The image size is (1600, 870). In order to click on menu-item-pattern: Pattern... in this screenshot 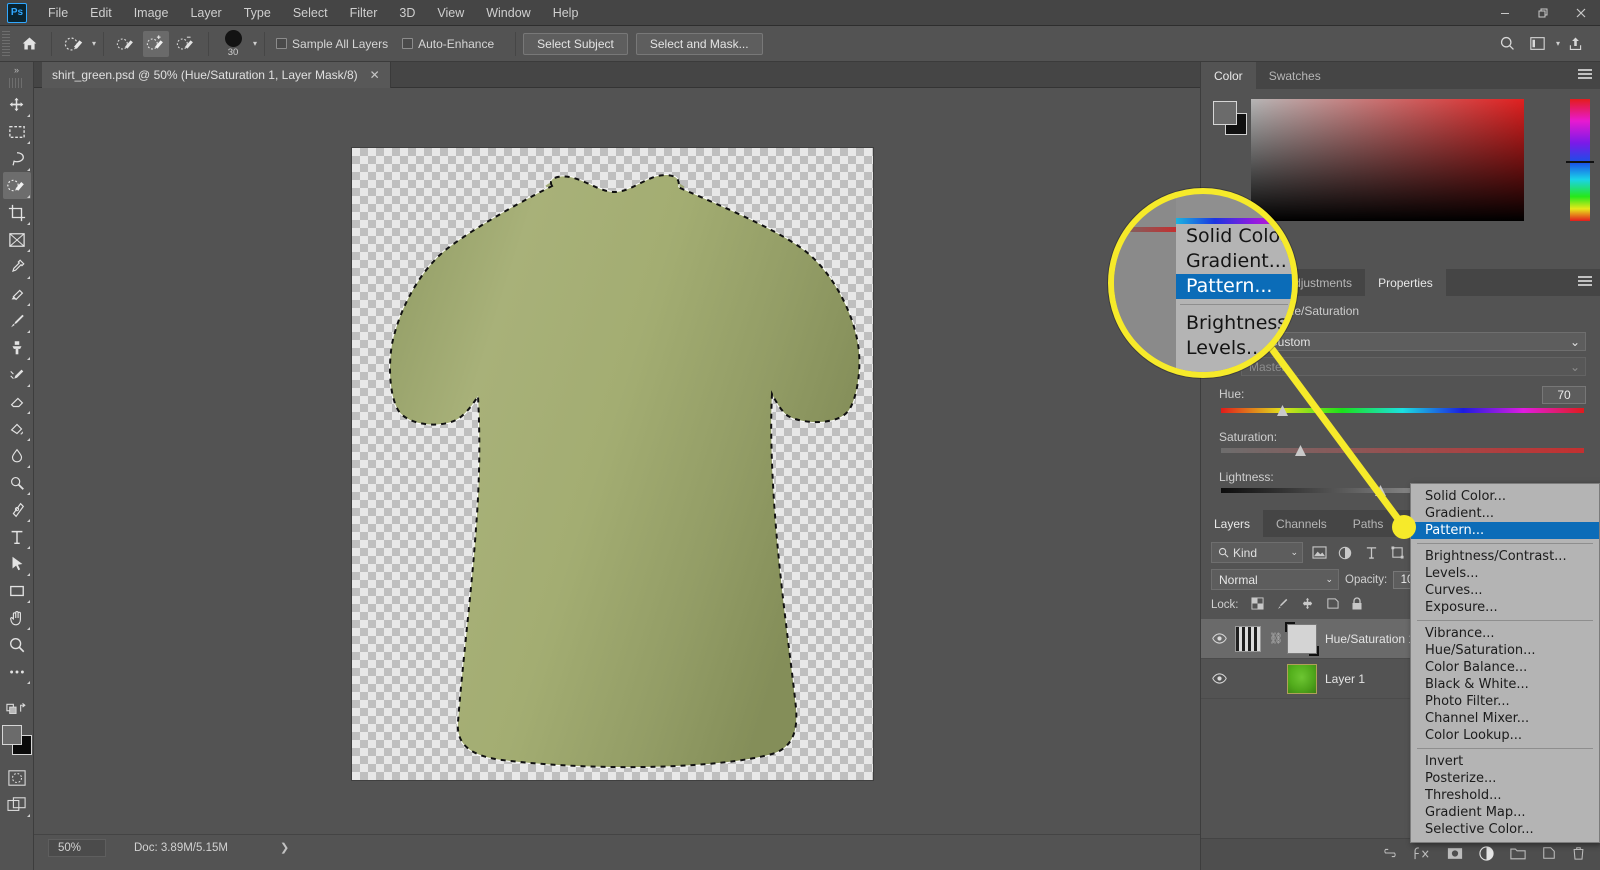, I will do `click(1505, 530)`.